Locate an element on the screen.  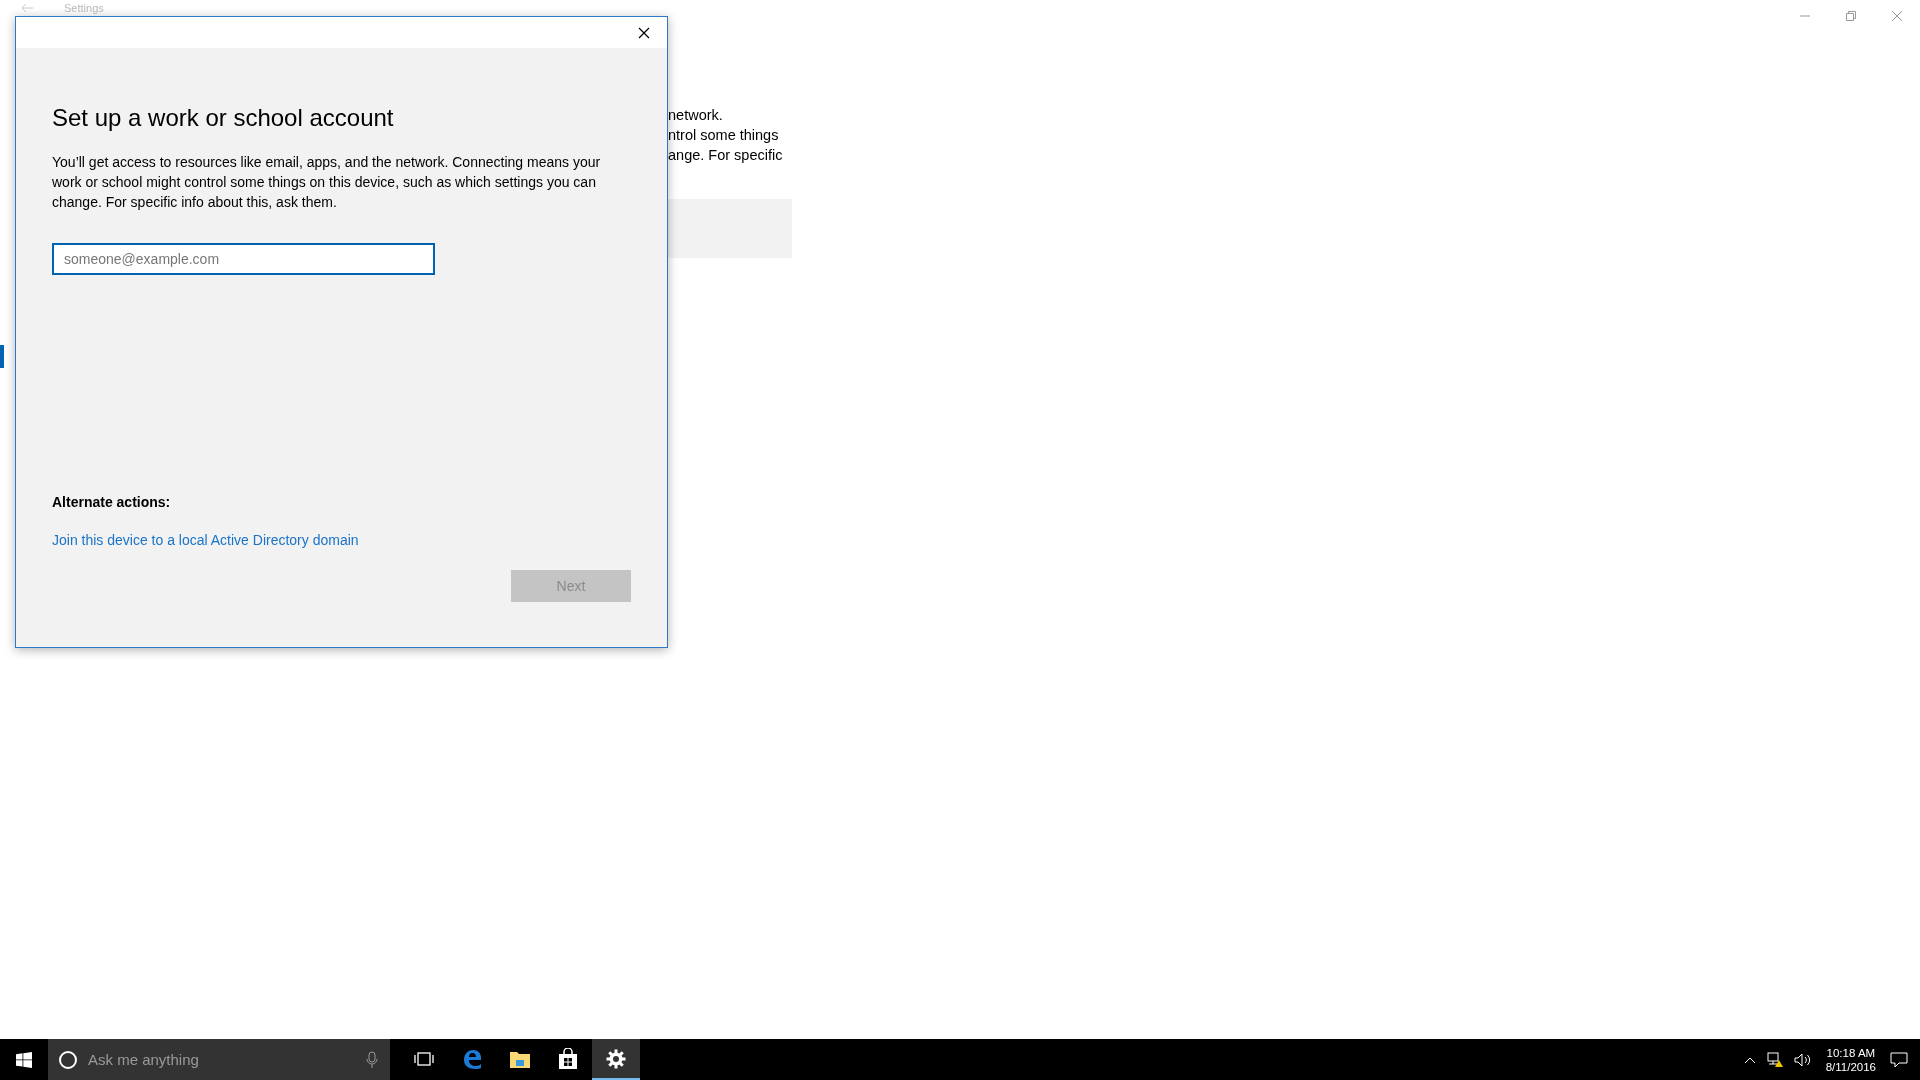
close-icon is located at coordinates (644, 32).